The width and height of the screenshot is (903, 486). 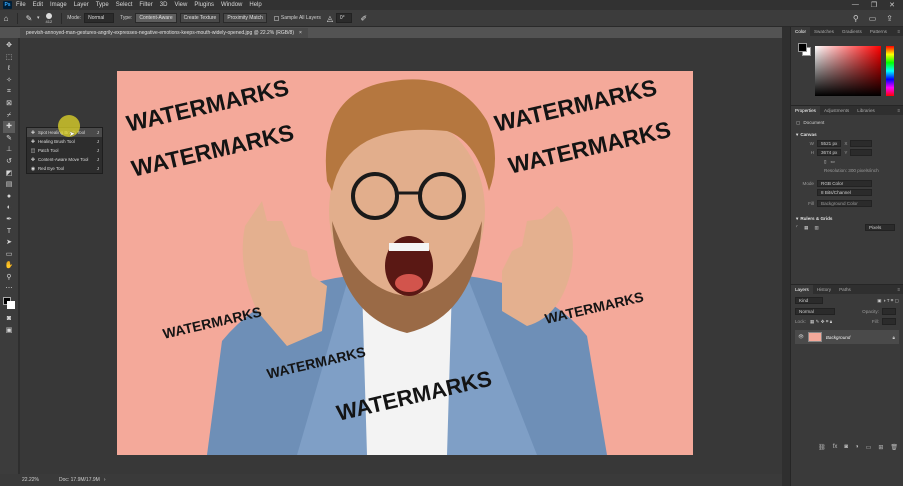 What do you see at coordinates (364, 18) in the screenshot?
I see `pressure-size-icon: ✐` at bounding box center [364, 18].